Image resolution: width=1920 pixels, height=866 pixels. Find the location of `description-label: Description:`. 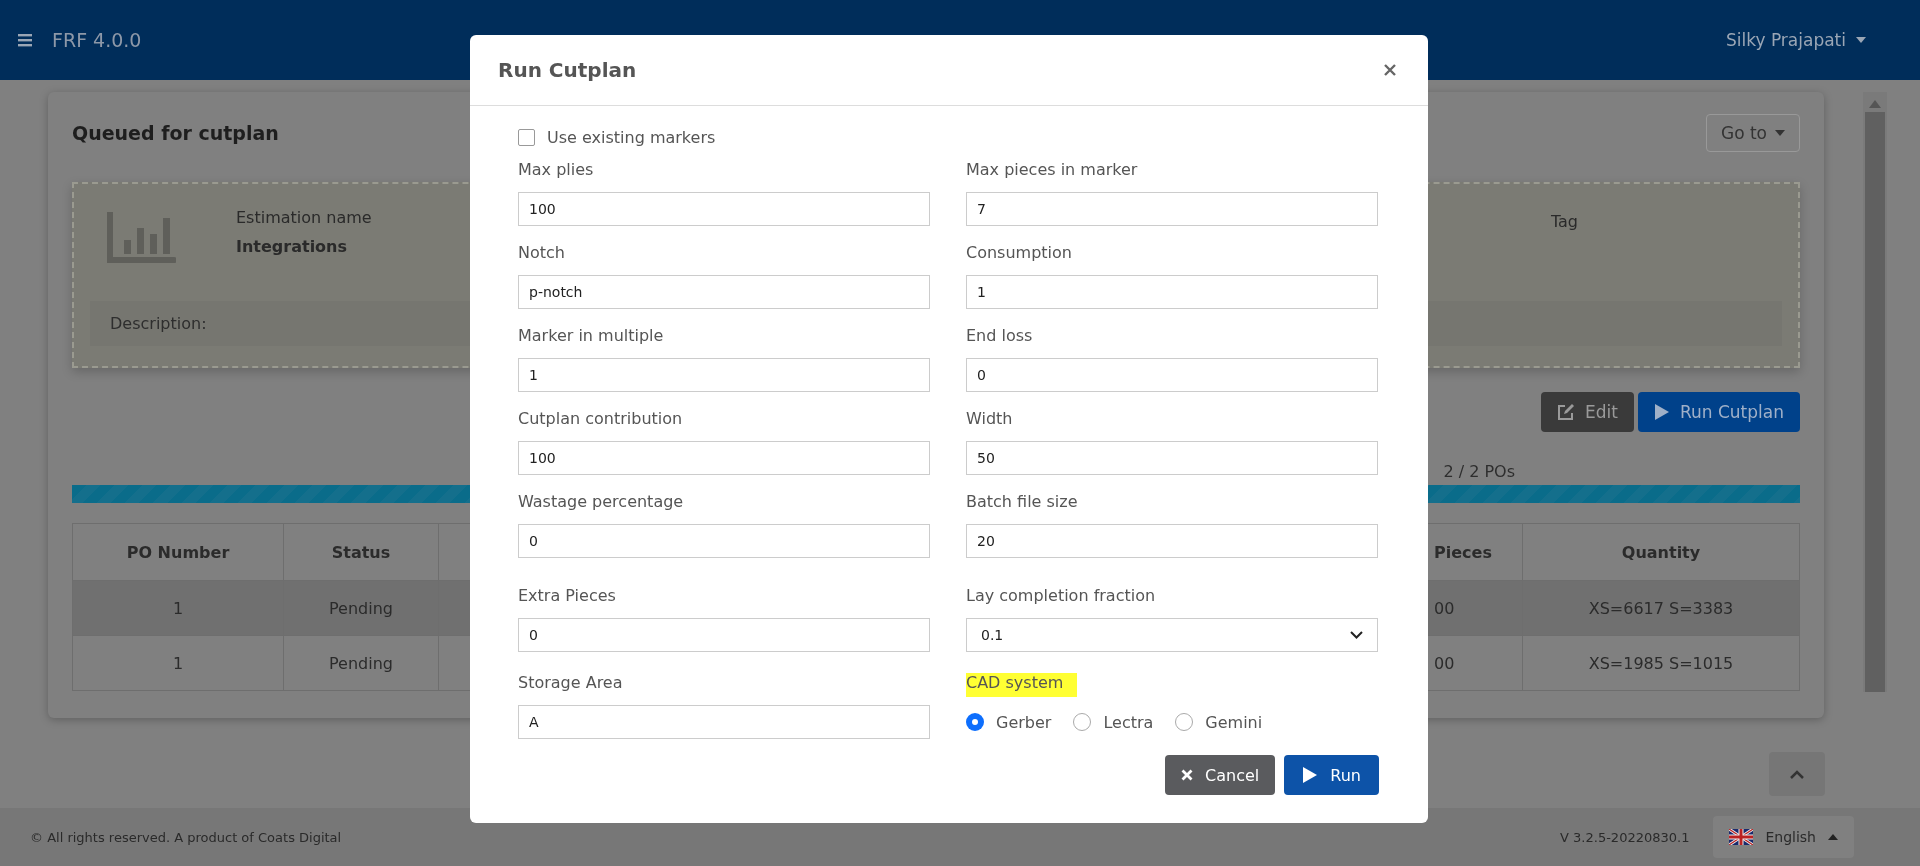

description-label: Description: is located at coordinates (158, 323).